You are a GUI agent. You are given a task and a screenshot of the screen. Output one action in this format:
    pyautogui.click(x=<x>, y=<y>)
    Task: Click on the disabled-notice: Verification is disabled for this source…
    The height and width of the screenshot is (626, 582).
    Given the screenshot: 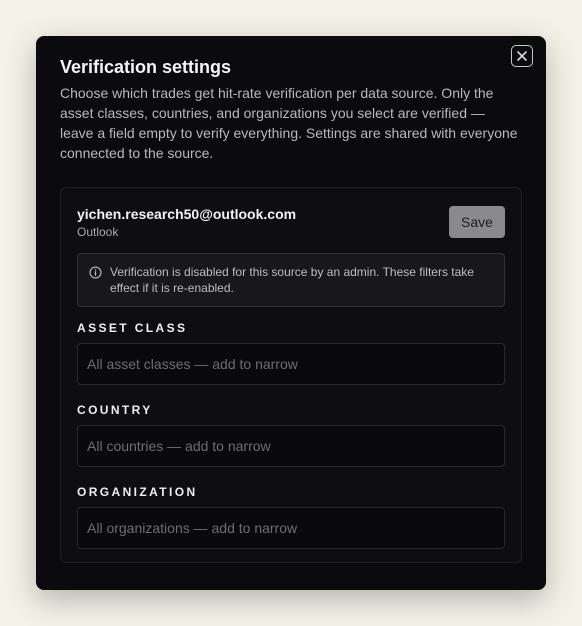 What is the action you would take?
    pyautogui.click(x=291, y=280)
    